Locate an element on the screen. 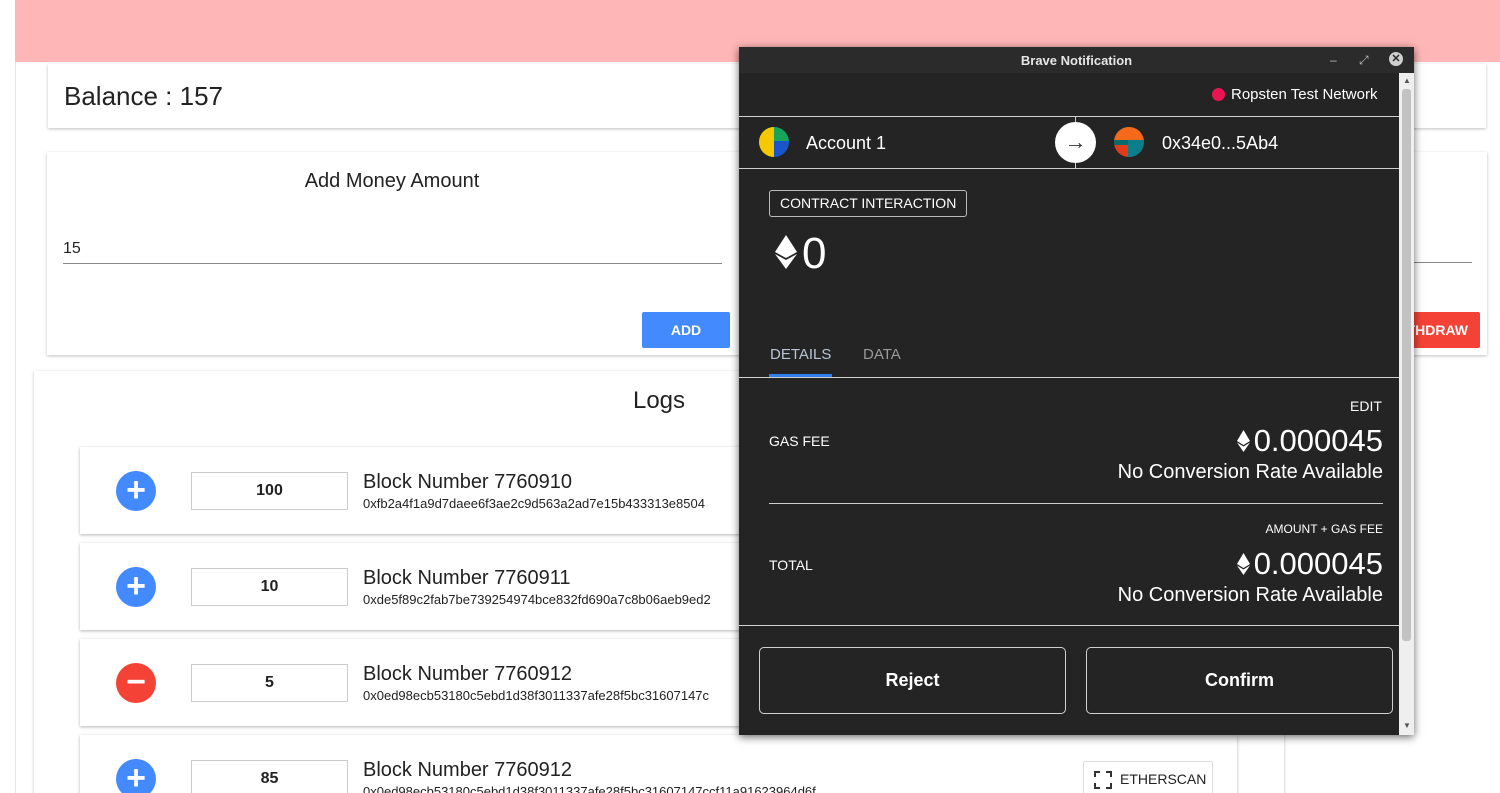 The width and height of the screenshot is (1500, 793). vertical-scrollbar: ▲ ▼ is located at coordinates (1406, 404).